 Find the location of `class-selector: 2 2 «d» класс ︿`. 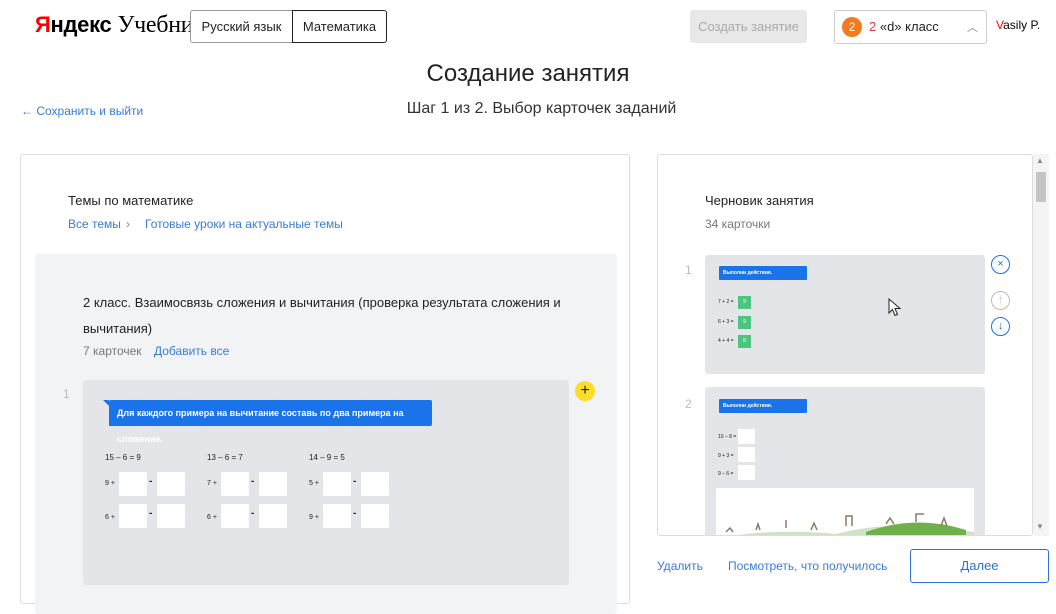

class-selector: 2 2 «d» класс ︿ is located at coordinates (910, 27).